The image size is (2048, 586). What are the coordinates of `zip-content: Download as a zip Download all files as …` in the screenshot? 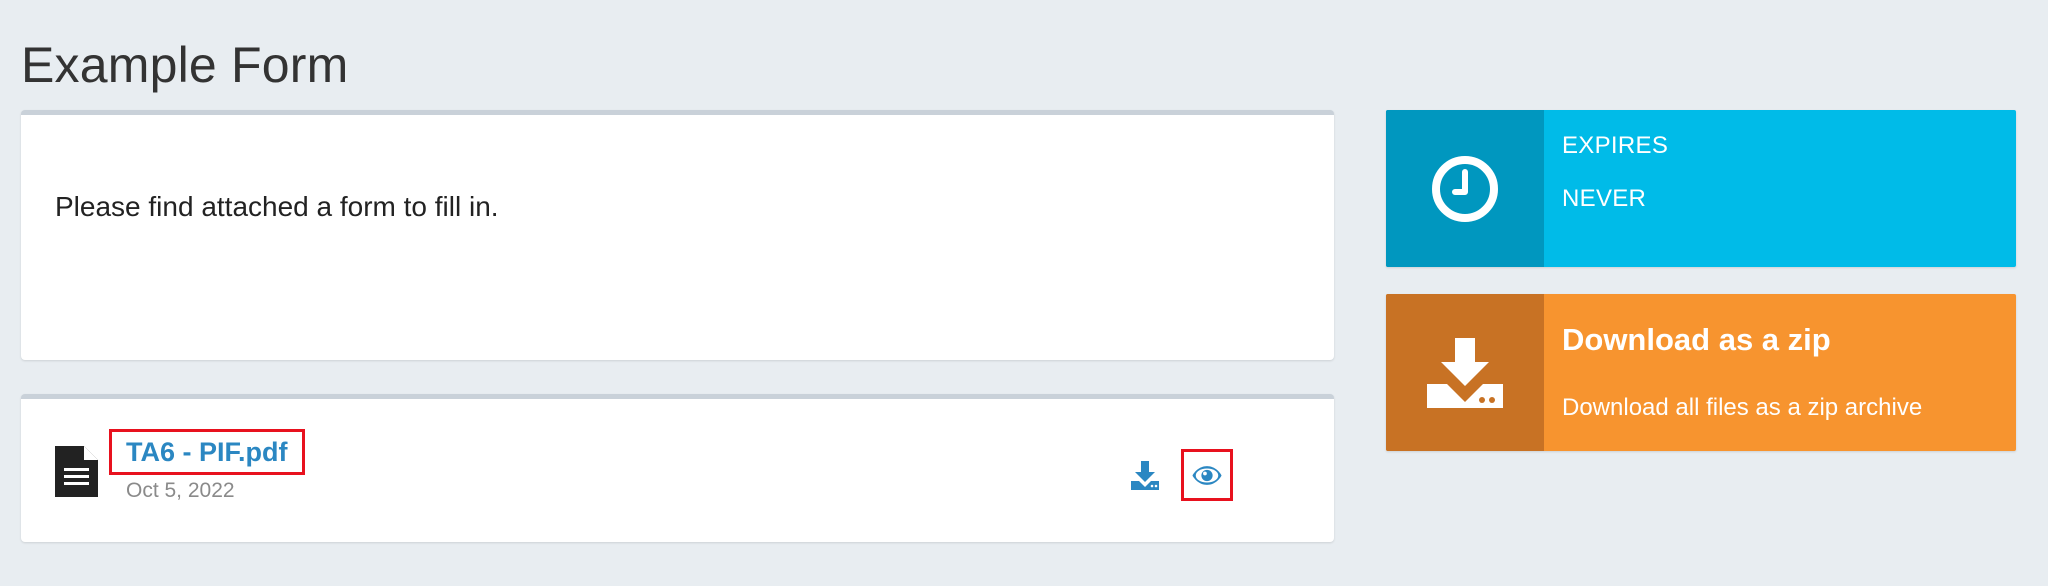 It's located at (1780, 372).